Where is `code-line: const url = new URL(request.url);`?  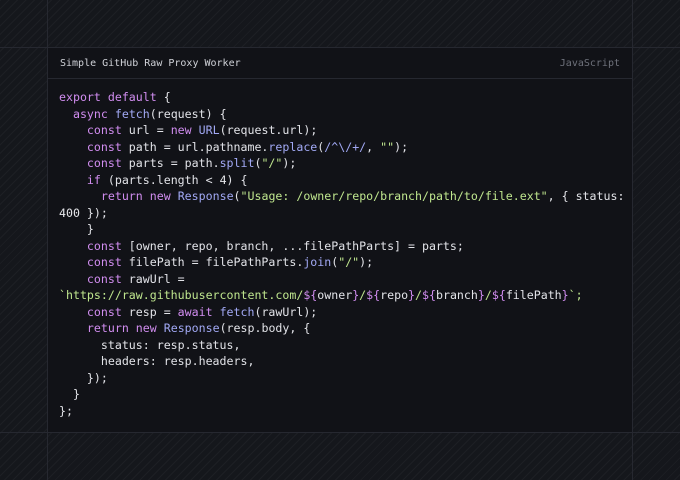
code-line: const url = new URL(request.url); is located at coordinates (345, 130).